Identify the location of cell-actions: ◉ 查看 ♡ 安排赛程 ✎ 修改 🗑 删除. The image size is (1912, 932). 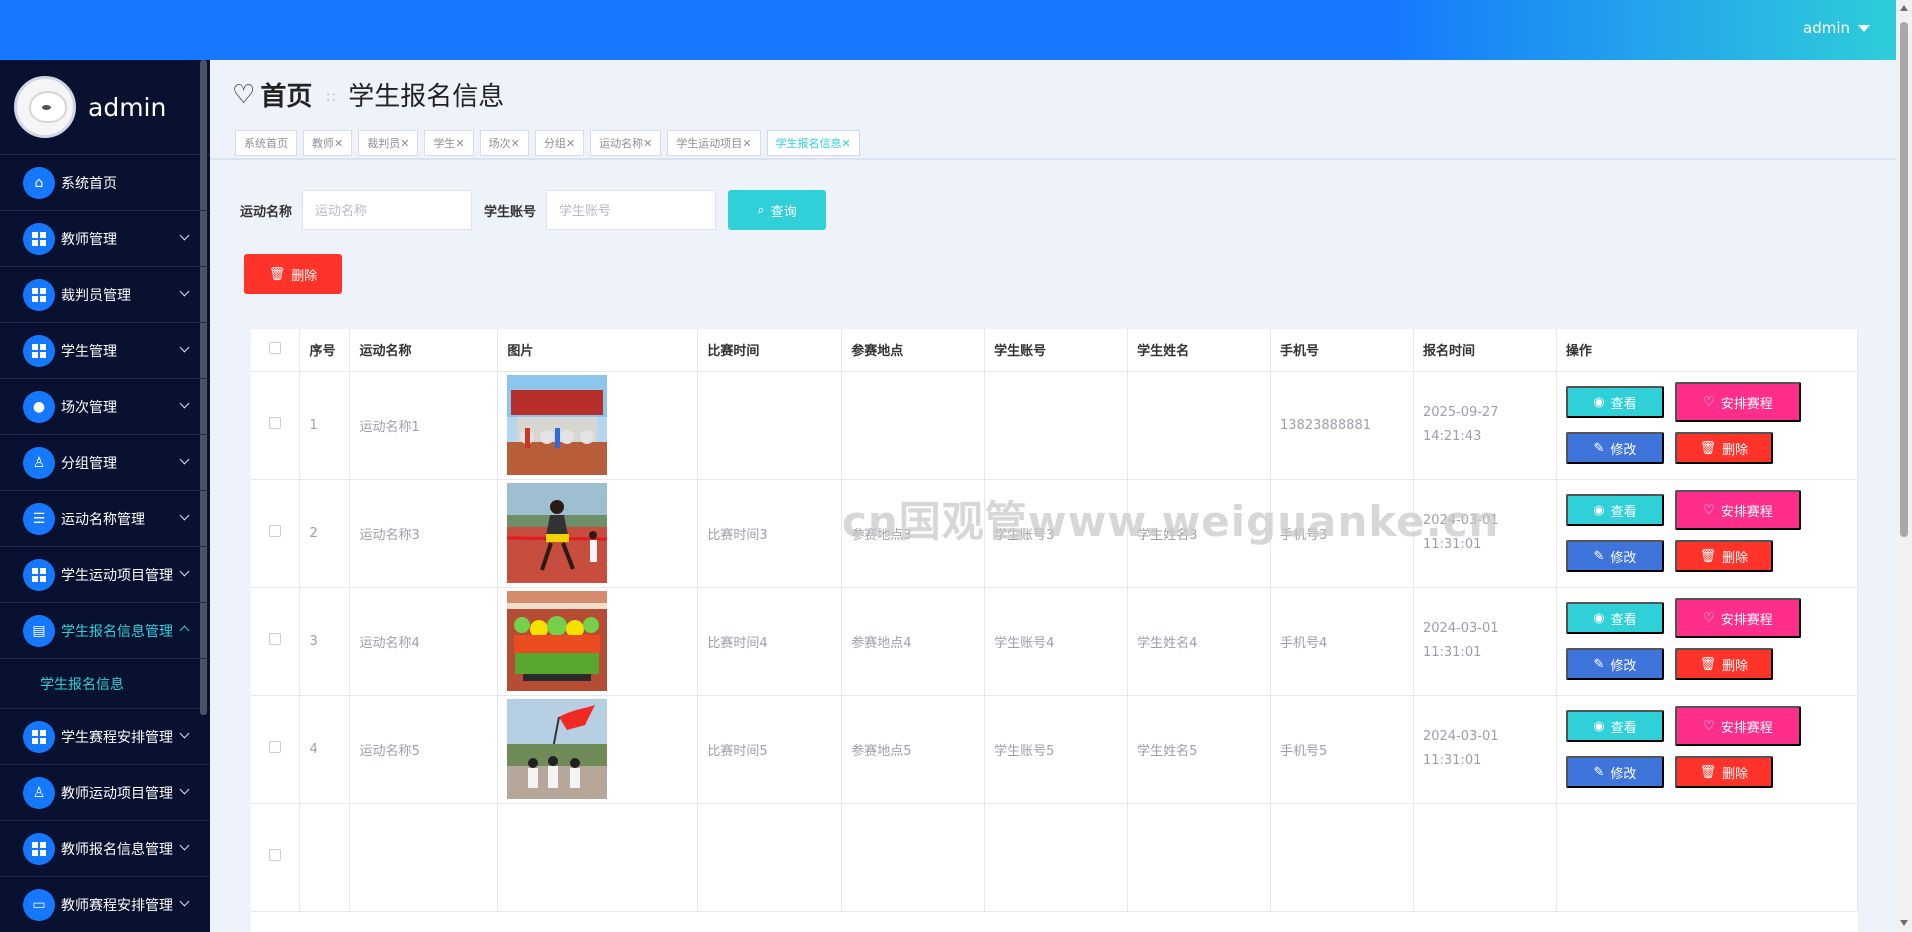
(1707, 749).